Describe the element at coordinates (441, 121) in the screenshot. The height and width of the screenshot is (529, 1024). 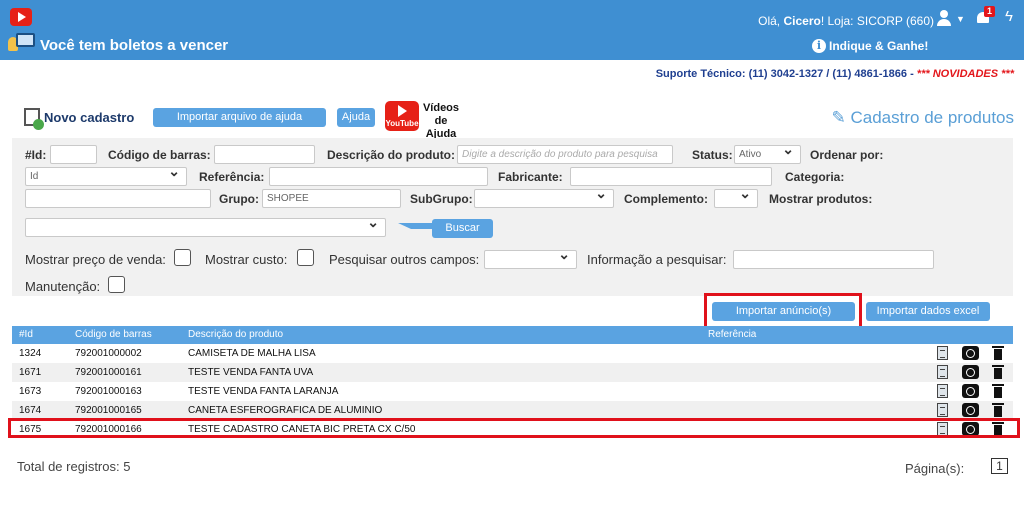
I see `videos-ajuda-label: Vídeos de Ajuda` at that location.